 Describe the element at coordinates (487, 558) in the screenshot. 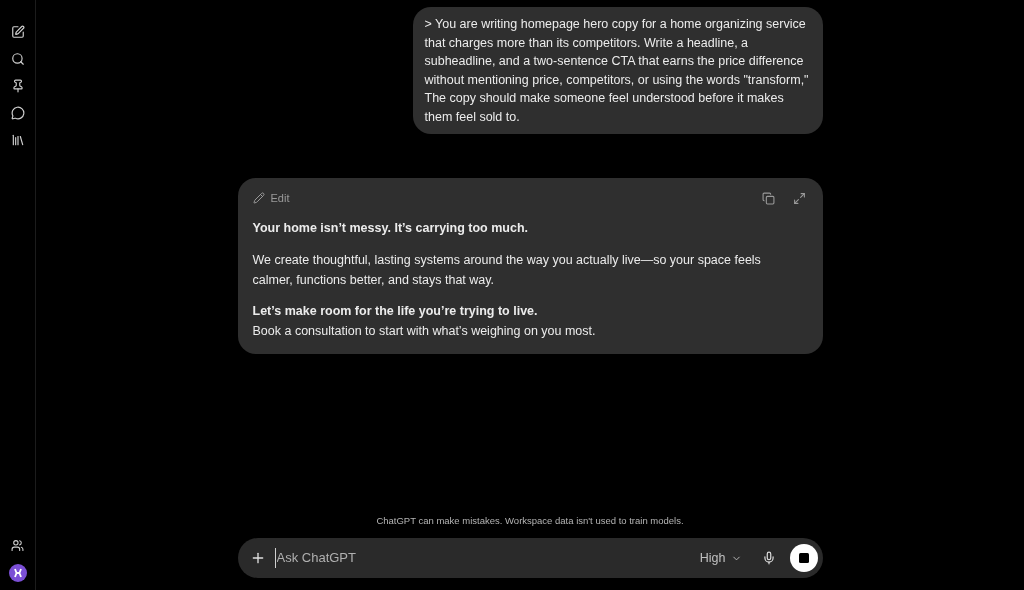

I see `message-input: Ask ChatGPT` at that location.